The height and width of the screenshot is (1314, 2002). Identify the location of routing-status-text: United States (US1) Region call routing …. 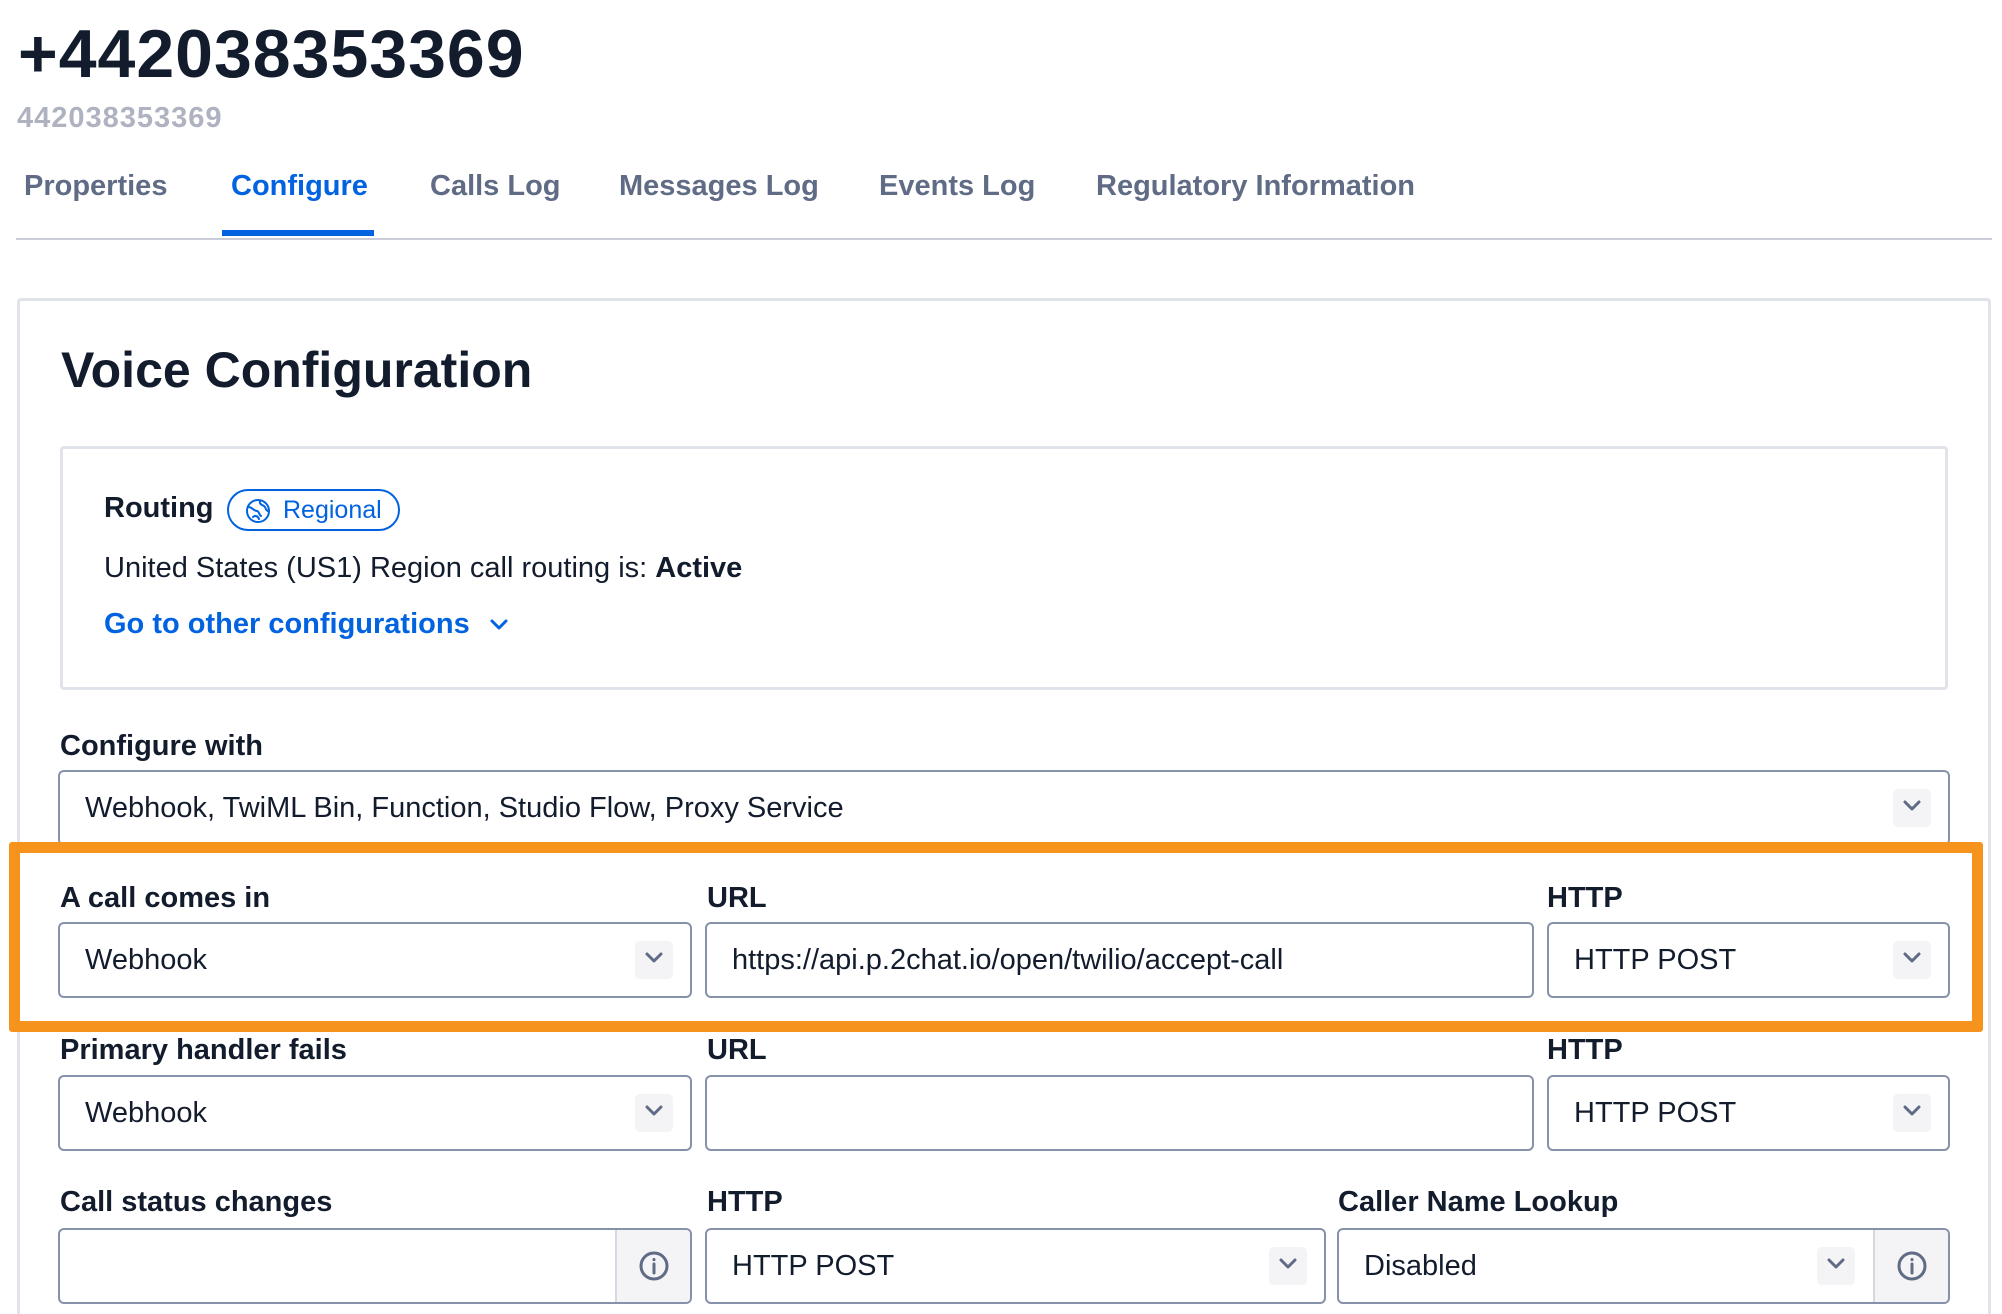
(380, 568).